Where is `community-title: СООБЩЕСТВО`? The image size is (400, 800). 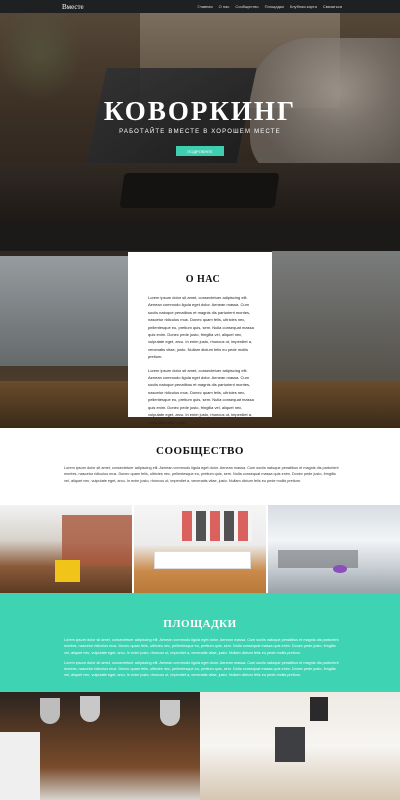
community-title: СООБЩЕСТВО is located at coordinates (200, 451).